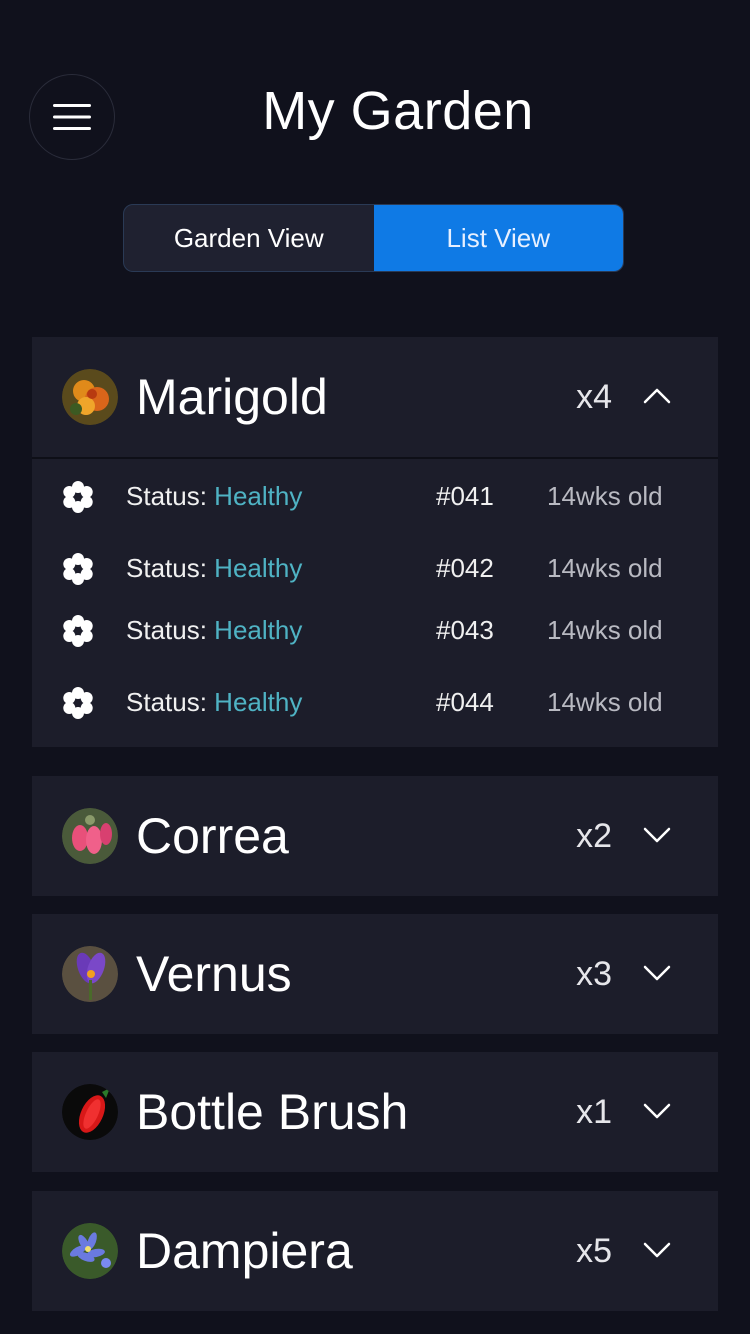 This screenshot has width=750, height=1334. Describe the element at coordinates (90, 1112) in the screenshot. I see `bottle-brush-thumbnail` at that location.